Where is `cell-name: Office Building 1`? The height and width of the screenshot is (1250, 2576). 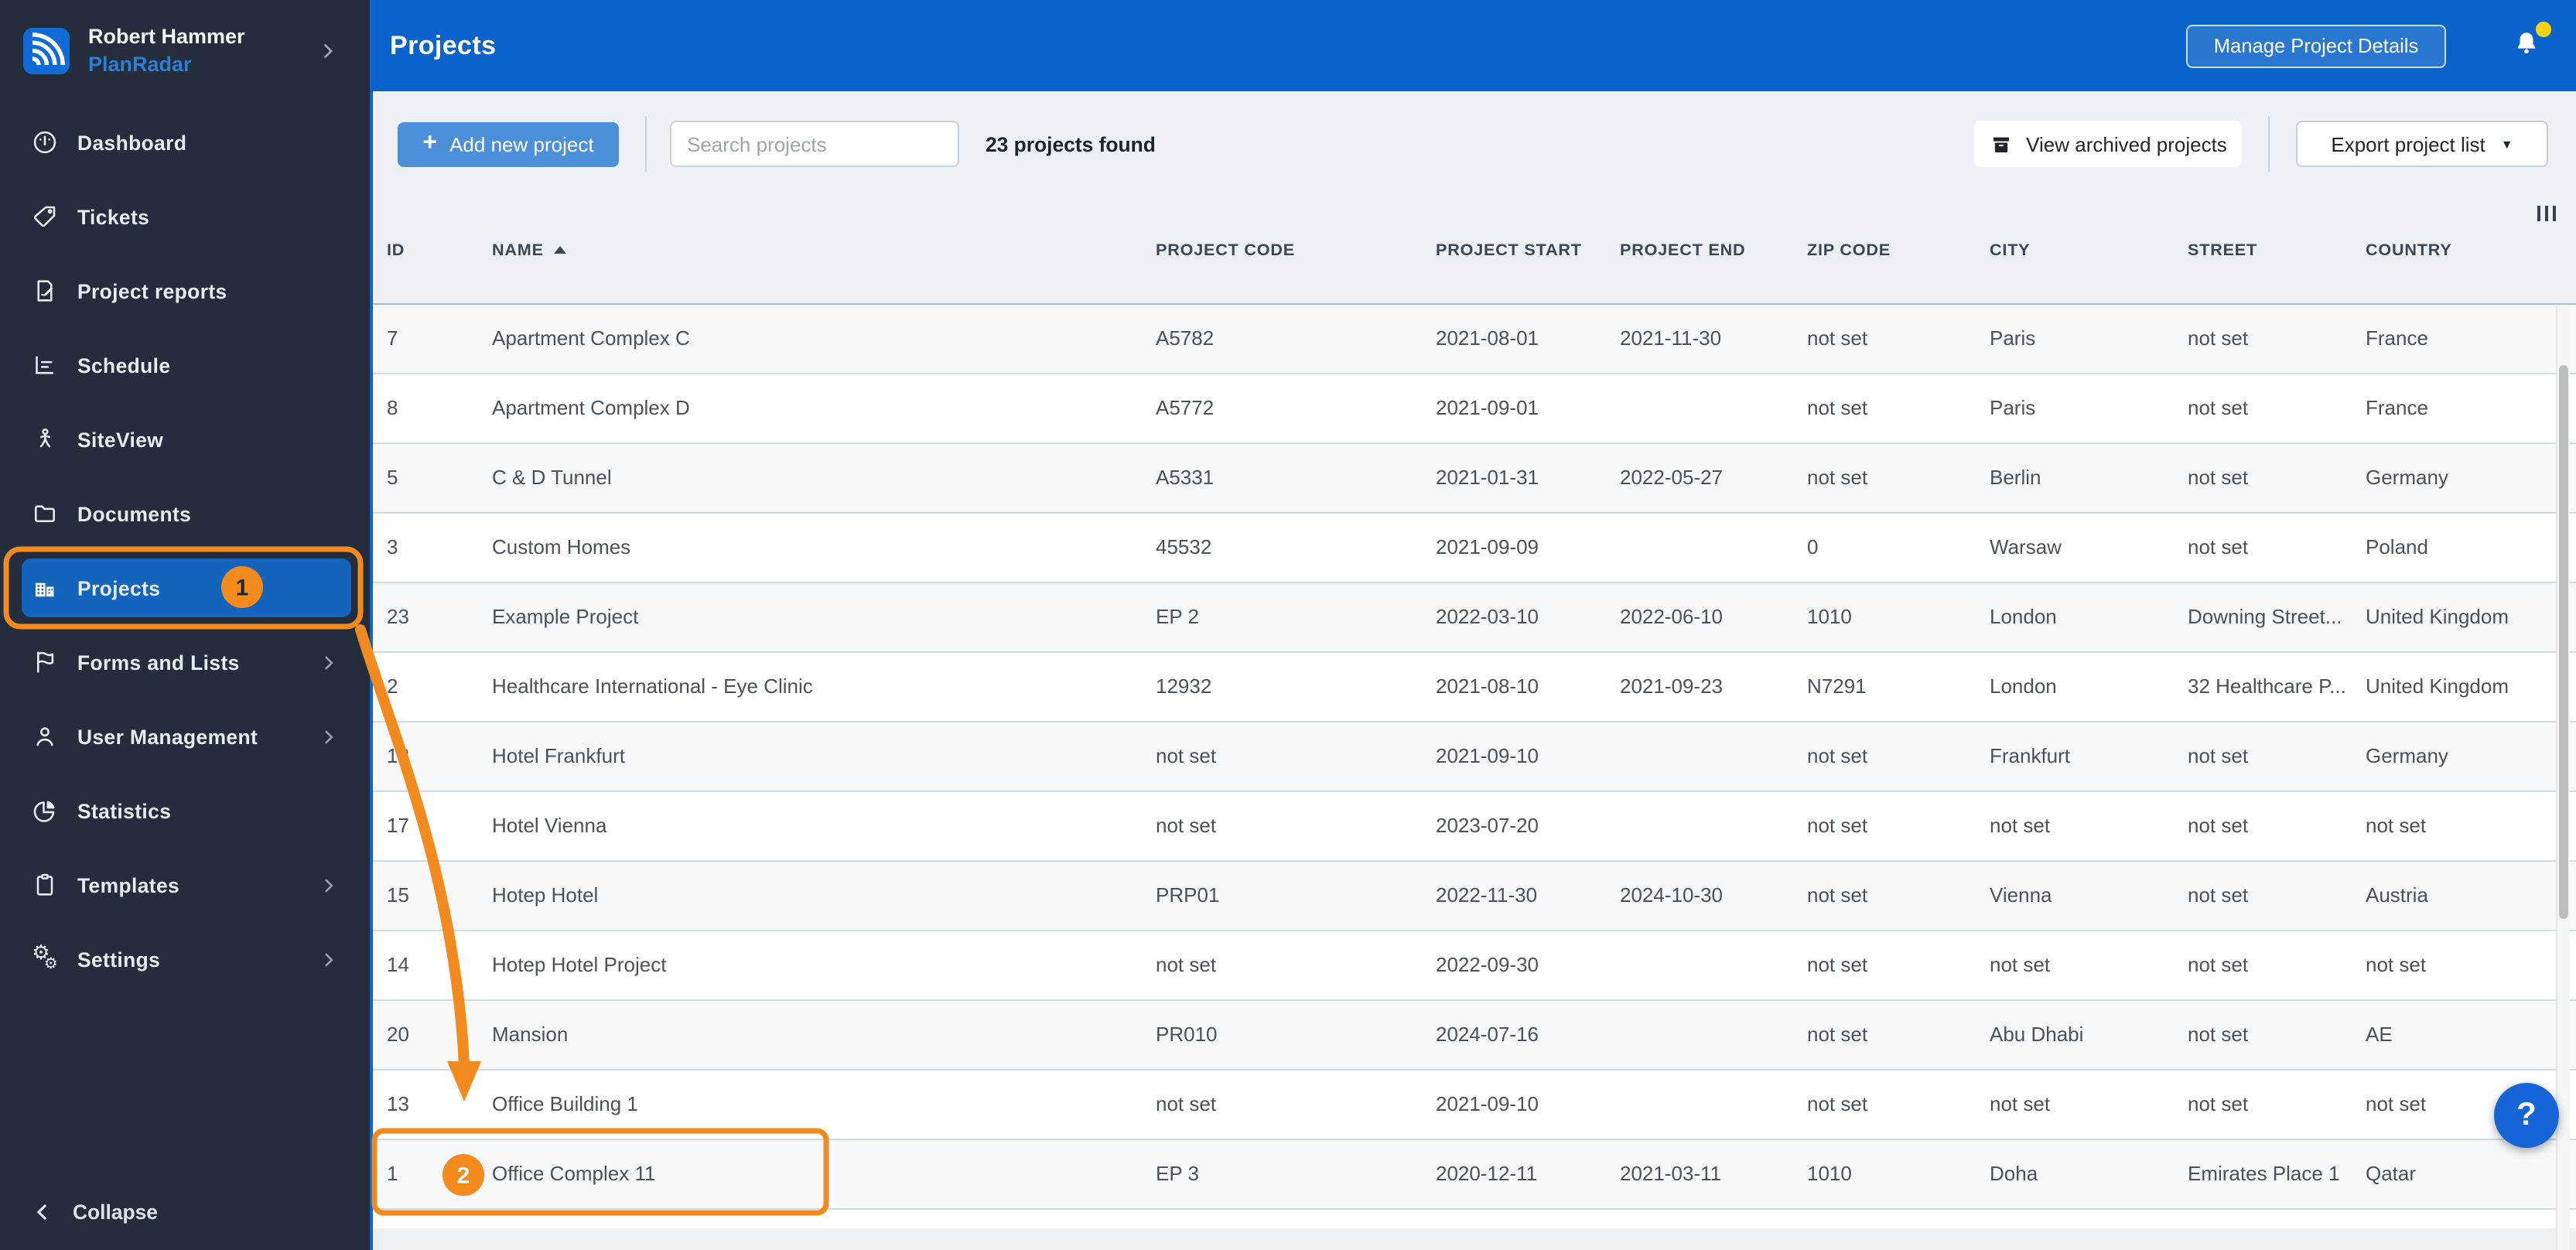
cell-name: Office Building 1 is located at coordinates (565, 1103).